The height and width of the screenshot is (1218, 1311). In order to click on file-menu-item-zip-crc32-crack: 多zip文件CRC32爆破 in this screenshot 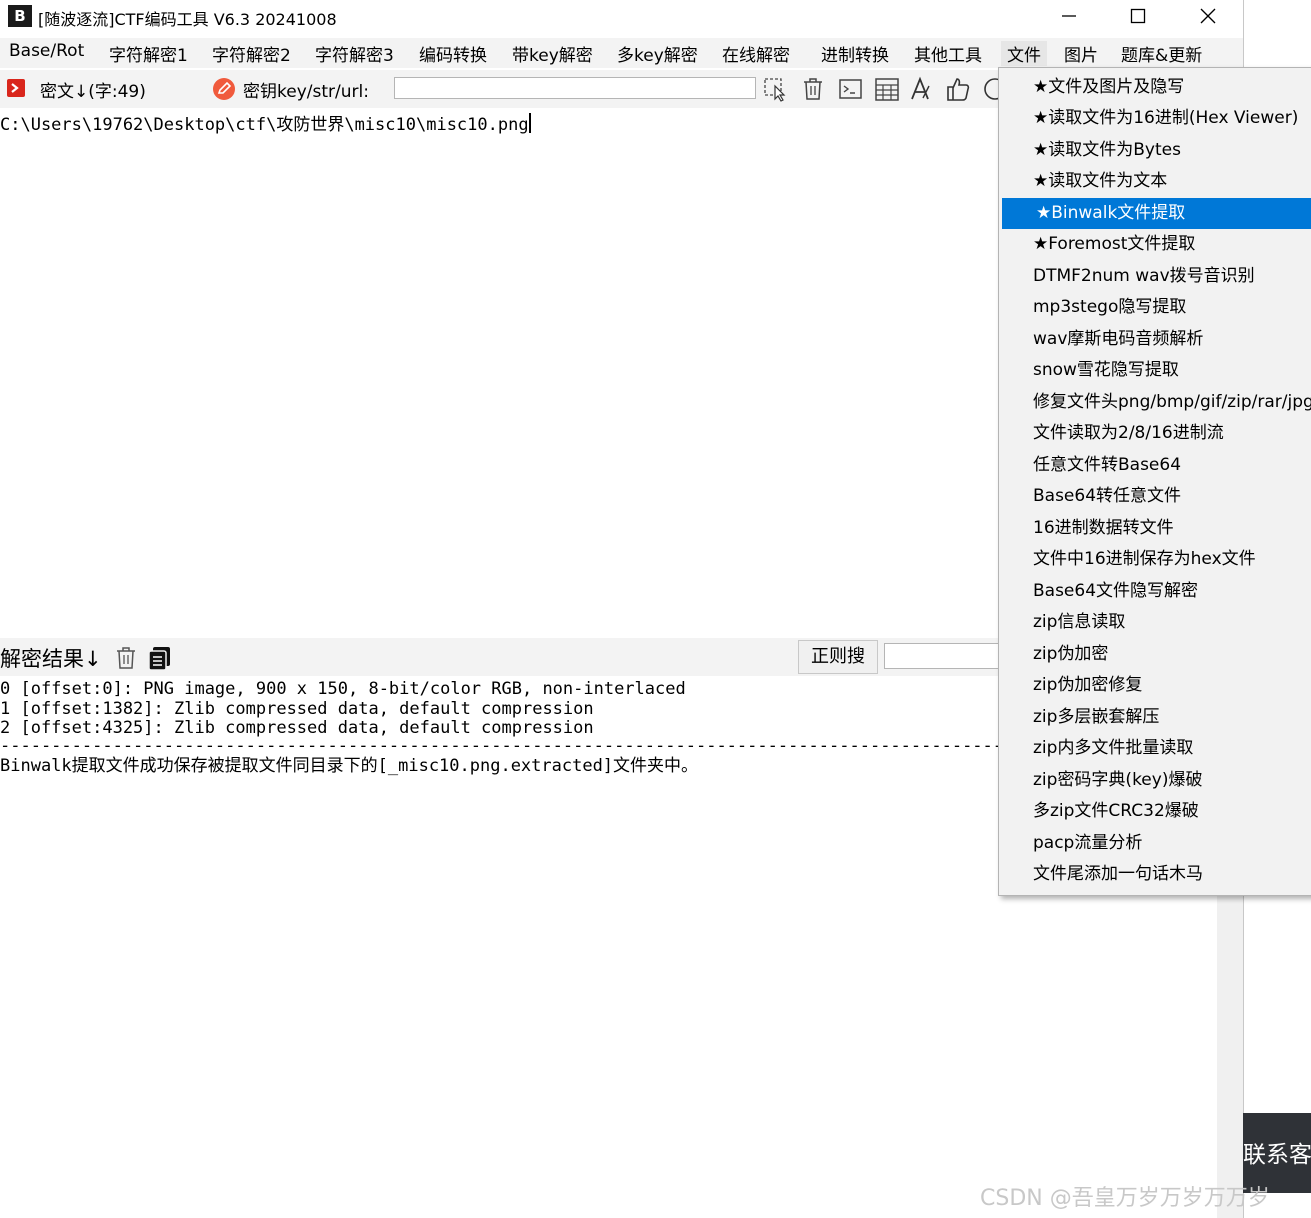, I will do `click(1155, 811)`.